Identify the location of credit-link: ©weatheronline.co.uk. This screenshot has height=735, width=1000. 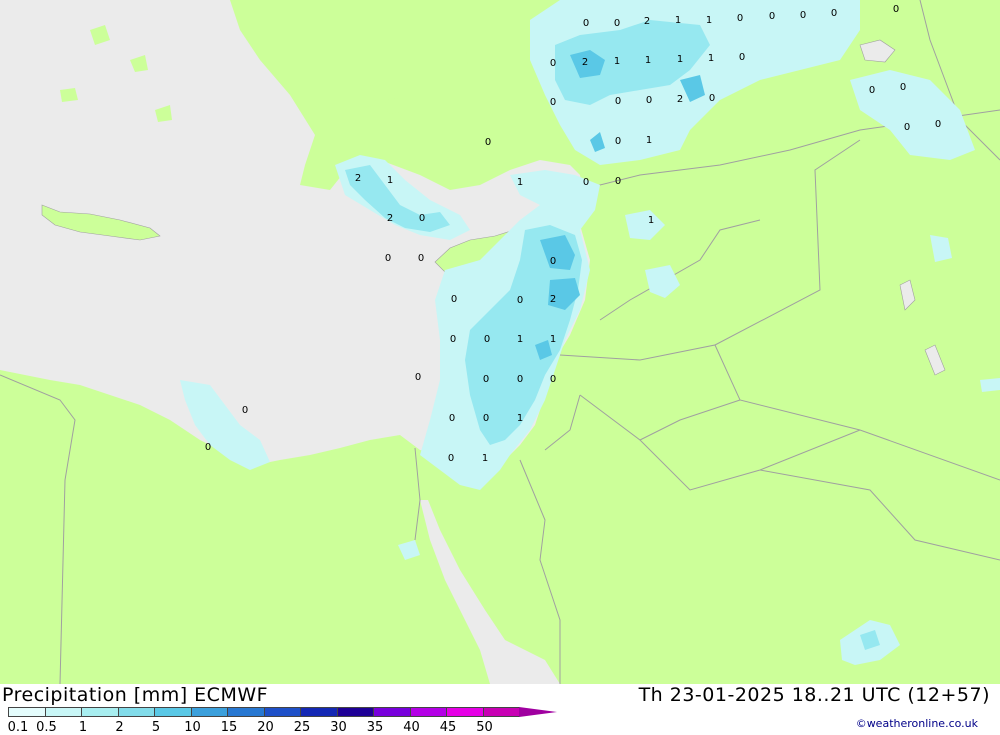
(917, 723).